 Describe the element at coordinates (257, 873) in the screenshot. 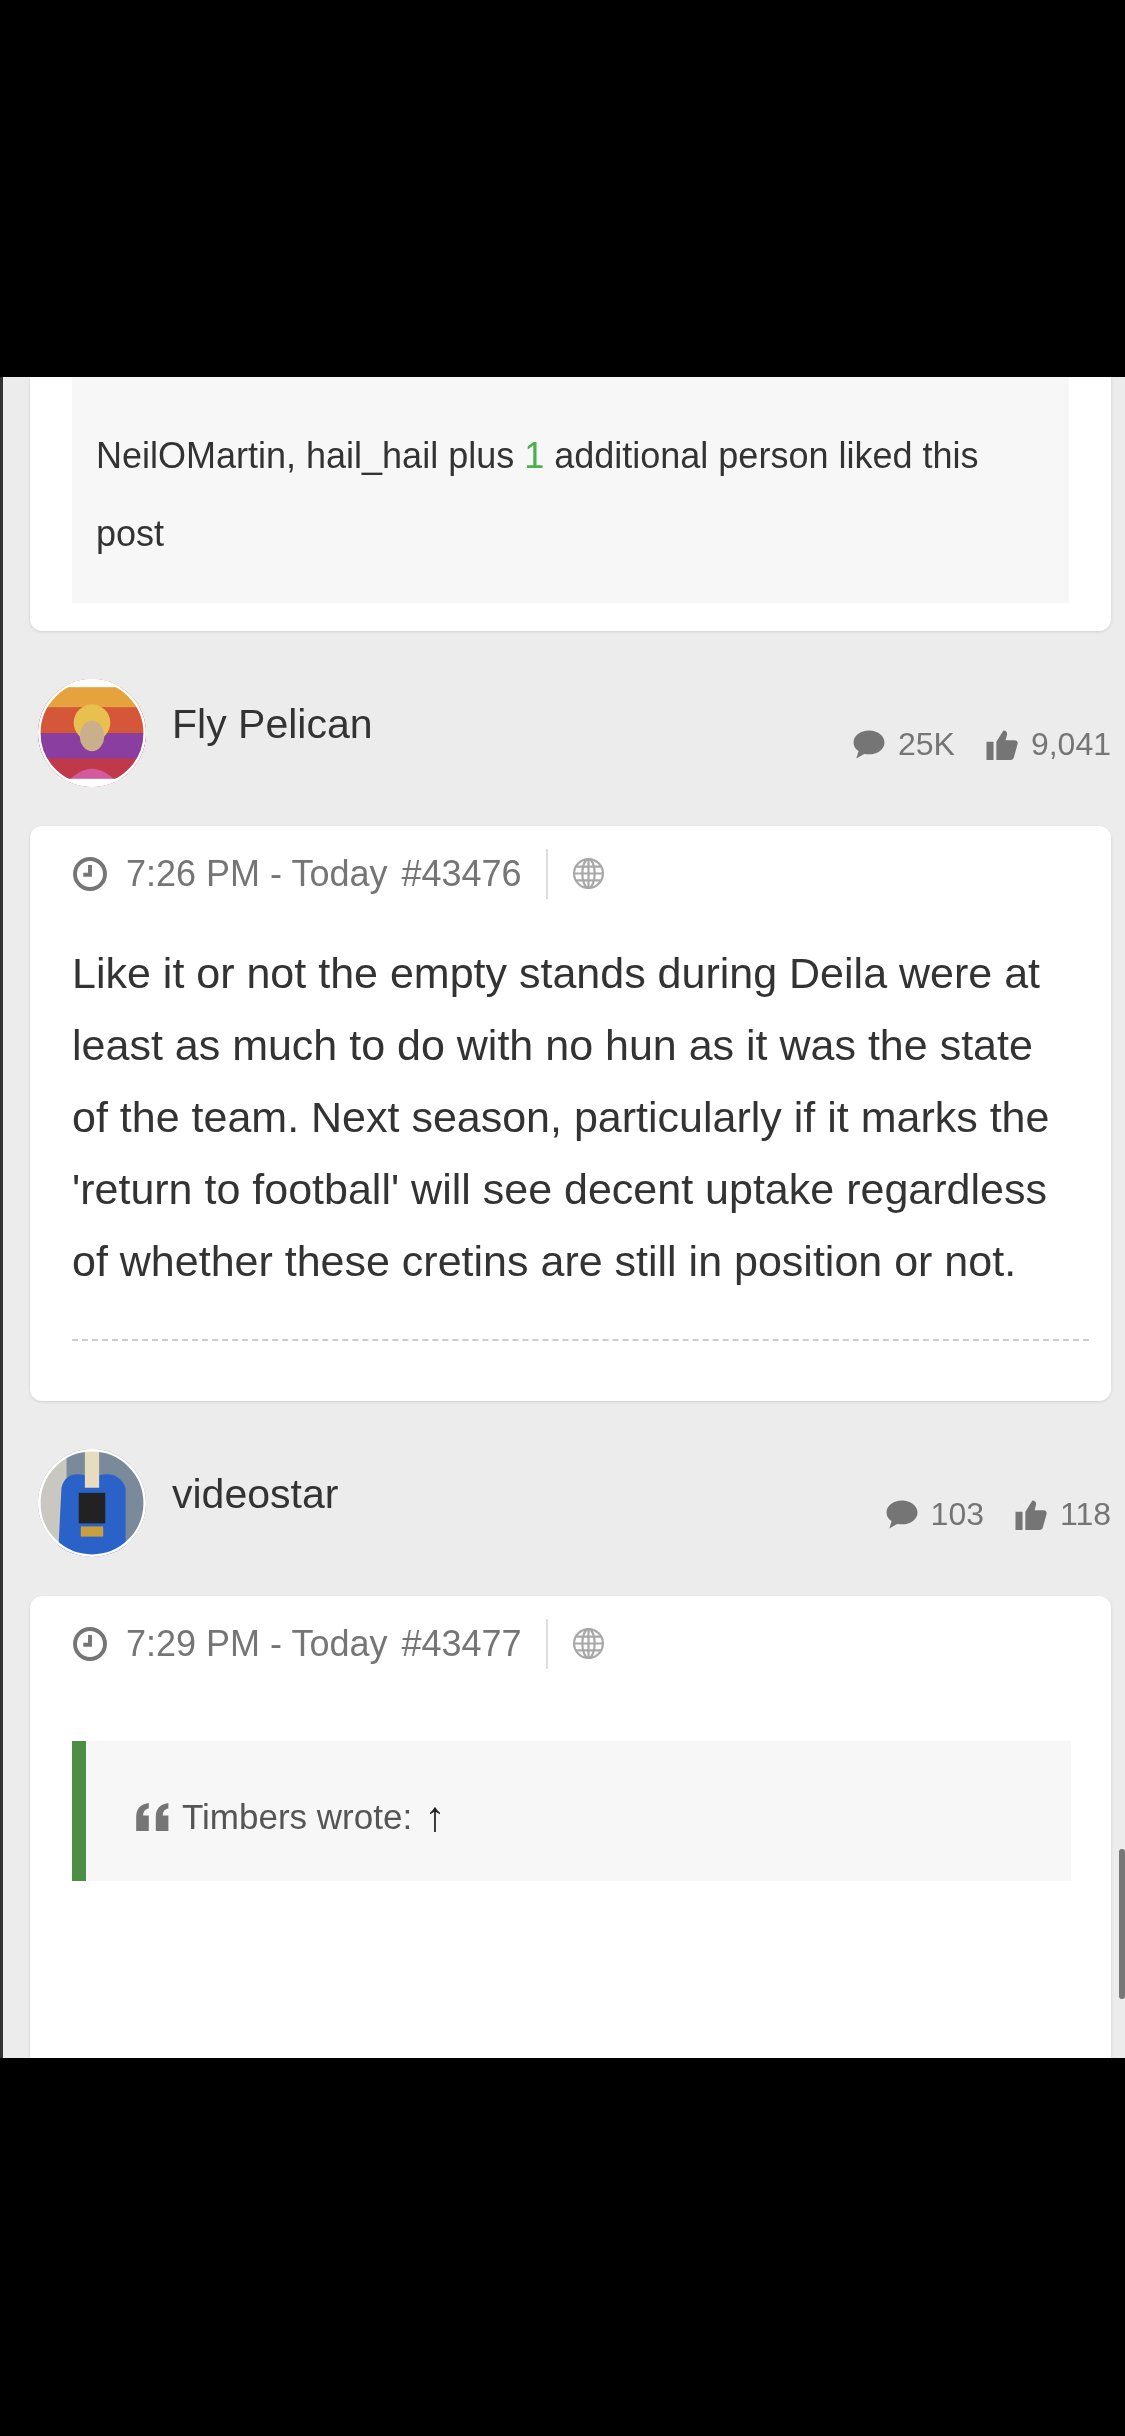

I see `post-time: 7:26 PM - Today` at that location.